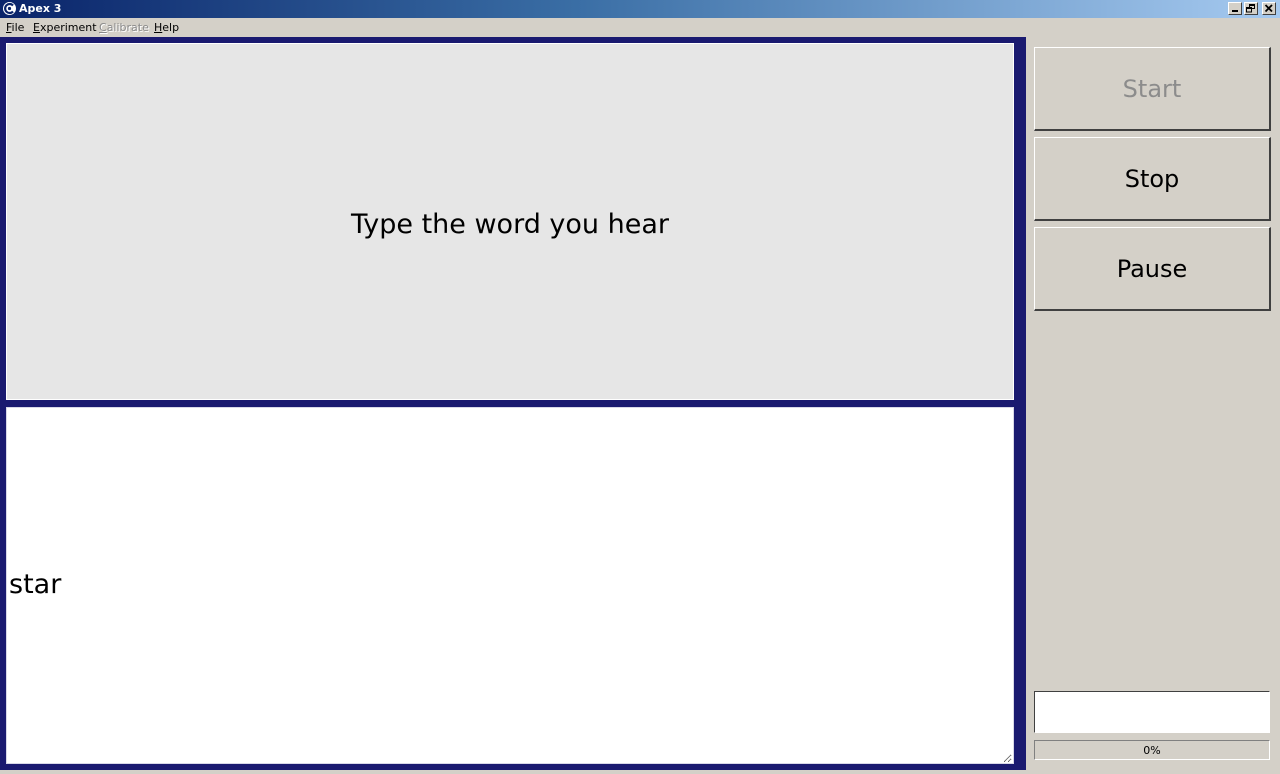 The image size is (1280, 774). I want to click on menu-help: Help, so click(166, 27).